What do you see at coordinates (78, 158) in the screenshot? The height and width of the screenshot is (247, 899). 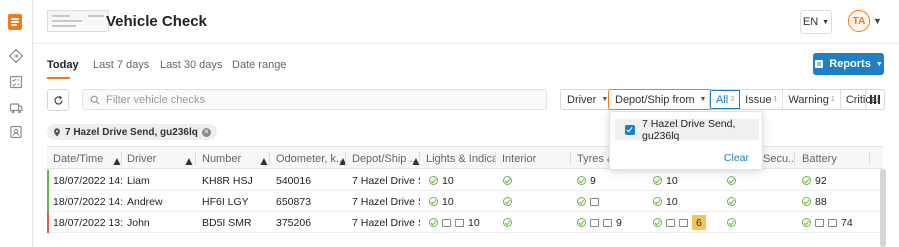 I see `col-header-label: Date/Time` at bounding box center [78, 158].